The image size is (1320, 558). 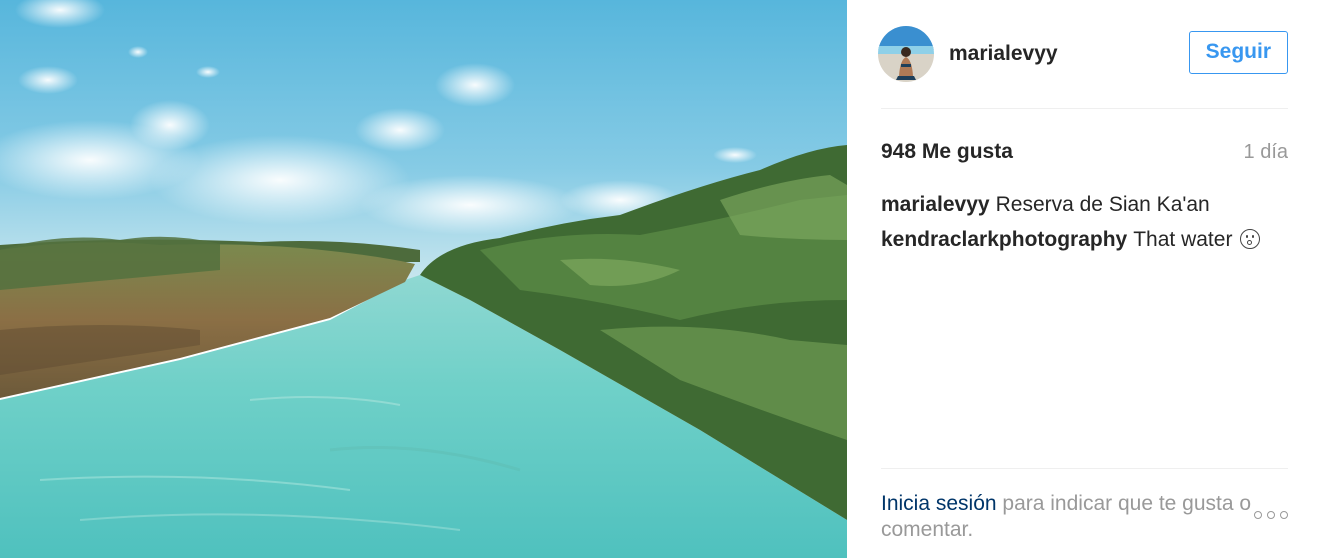 I want to click on follow-button: Seguir, so click(x=1238, y=52).